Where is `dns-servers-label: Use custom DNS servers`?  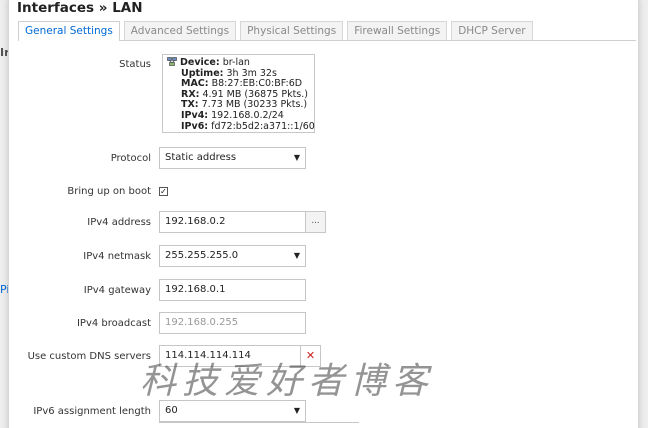
dns-servers-label: Use custom DNS servers is located at coordinates (89, 356).